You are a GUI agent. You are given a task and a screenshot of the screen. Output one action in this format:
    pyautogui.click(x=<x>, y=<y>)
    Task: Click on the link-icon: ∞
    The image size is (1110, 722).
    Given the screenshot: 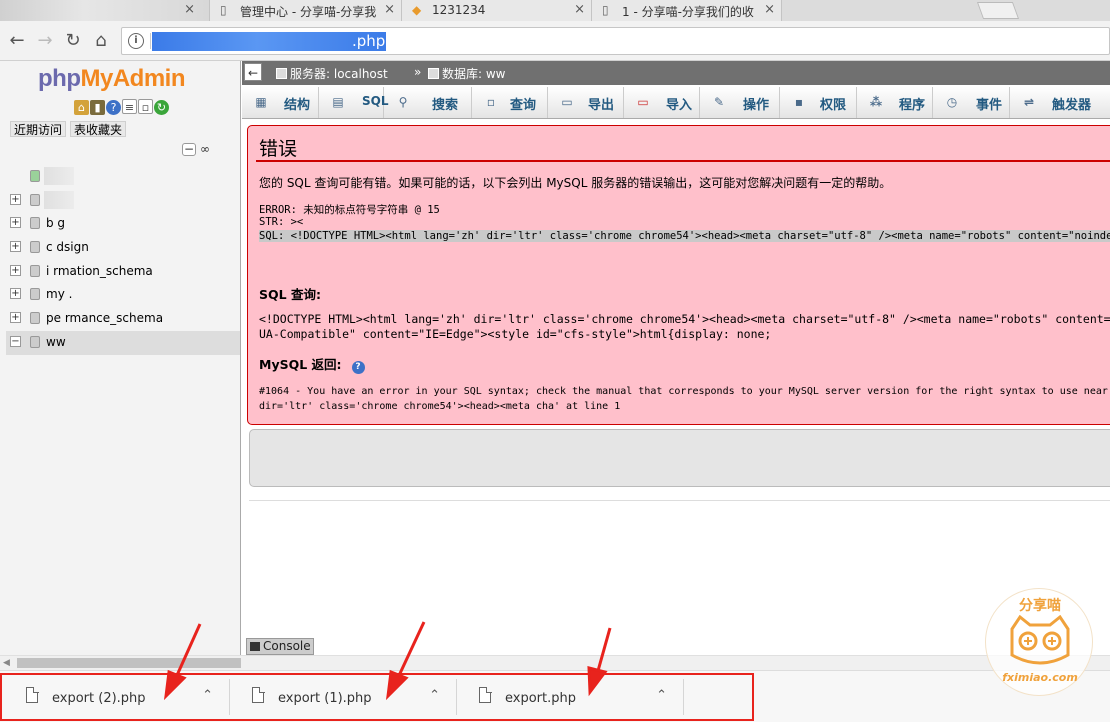 What is the action you would take?
    pyautogui.click(x=205, y=150)
    